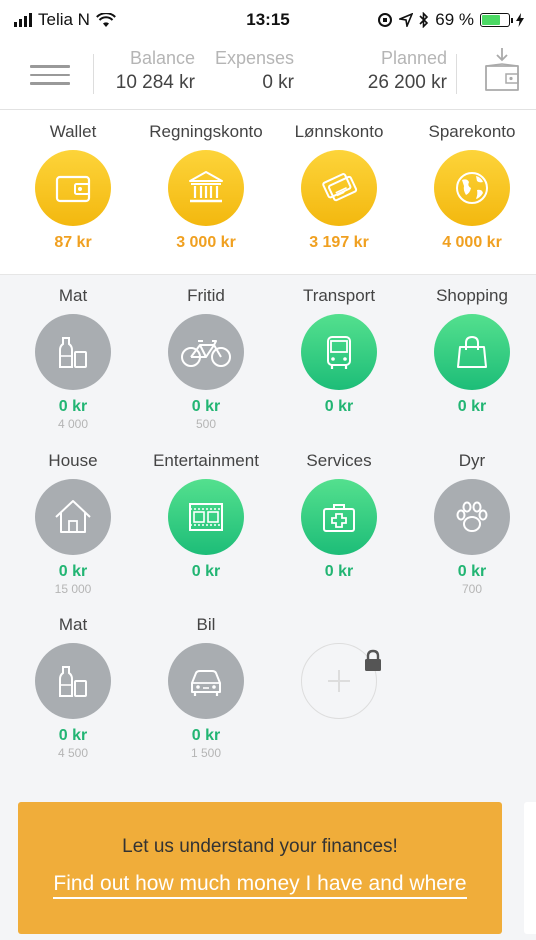 This screenshot has height=940, width=536. I want to click on category-bil: Bil 0 kr 1 500, so click(206, 687).